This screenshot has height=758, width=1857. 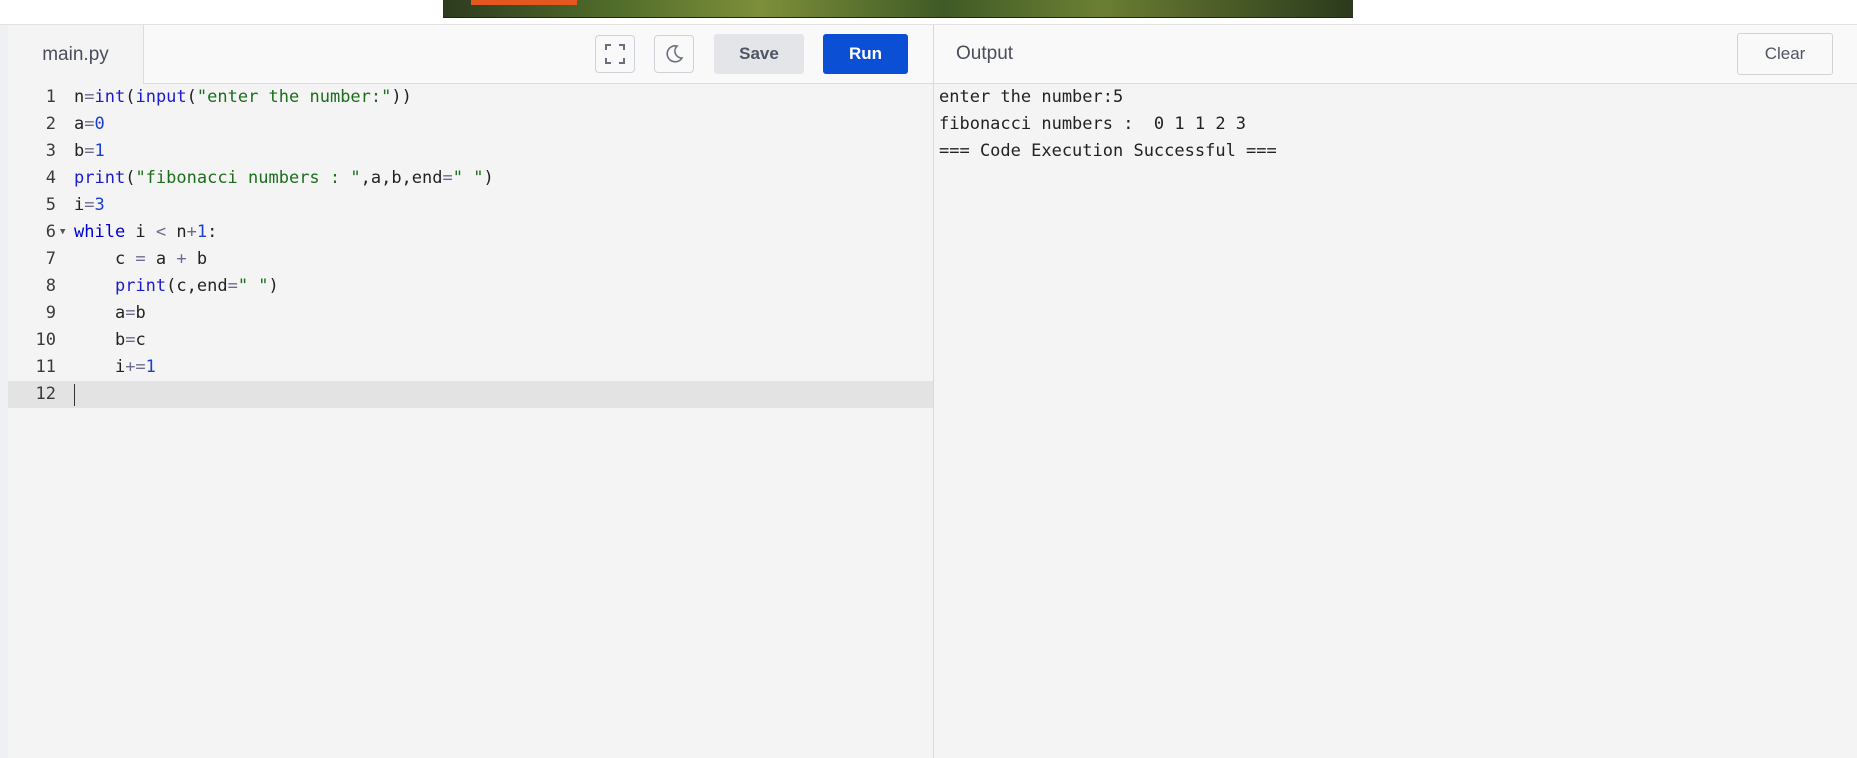 I want to click on line-number: 7, so click(x=50, y=259).